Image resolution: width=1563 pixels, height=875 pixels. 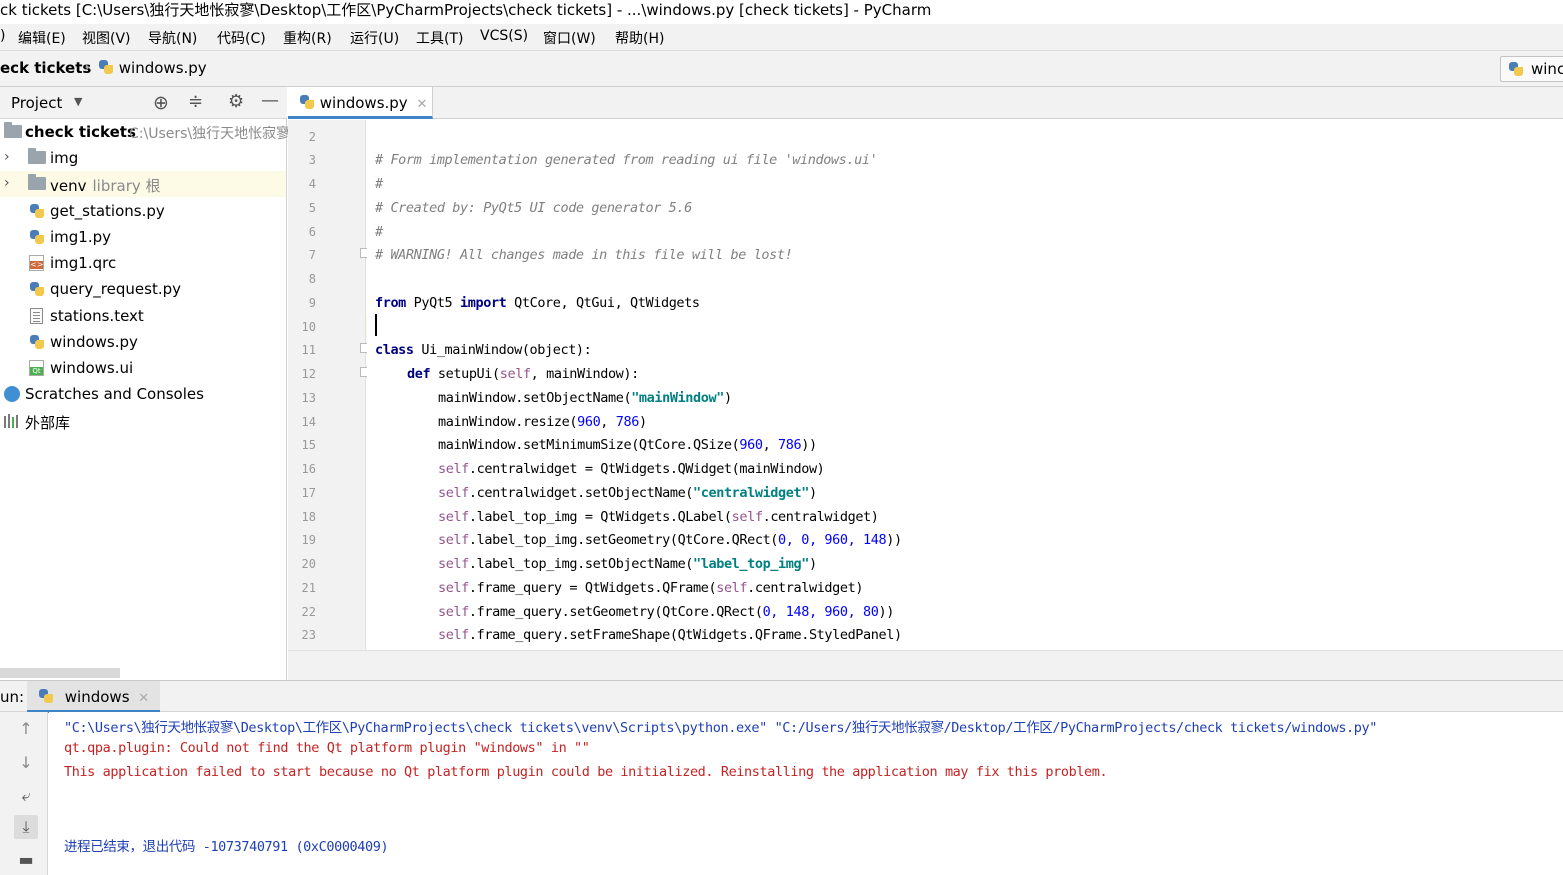 What do you see at coordinates (143, 368) in the screenshot?
I see `tree-item-windows-ui: windows.ui` at bounding box center [143, 368].